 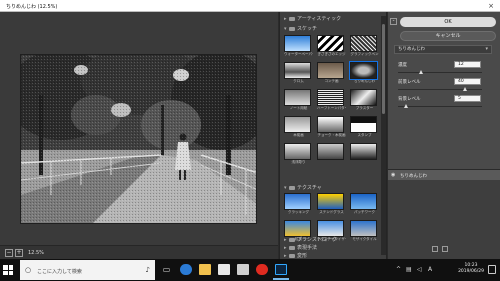 I want to click on folder-label: テクスチャ, so click(x=309, y=188).